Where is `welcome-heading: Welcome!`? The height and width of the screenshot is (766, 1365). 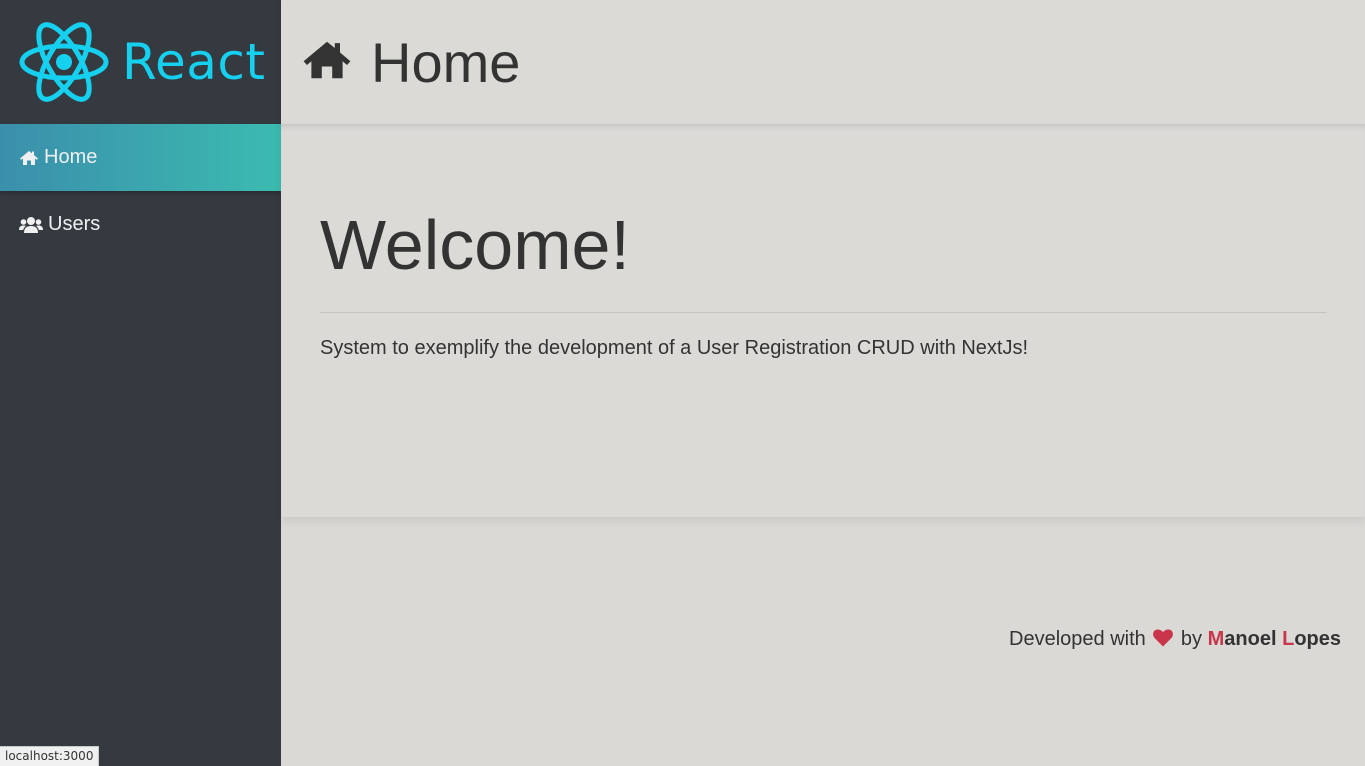 welcome-heading: Welcome! is located at coordinates (475, 245).